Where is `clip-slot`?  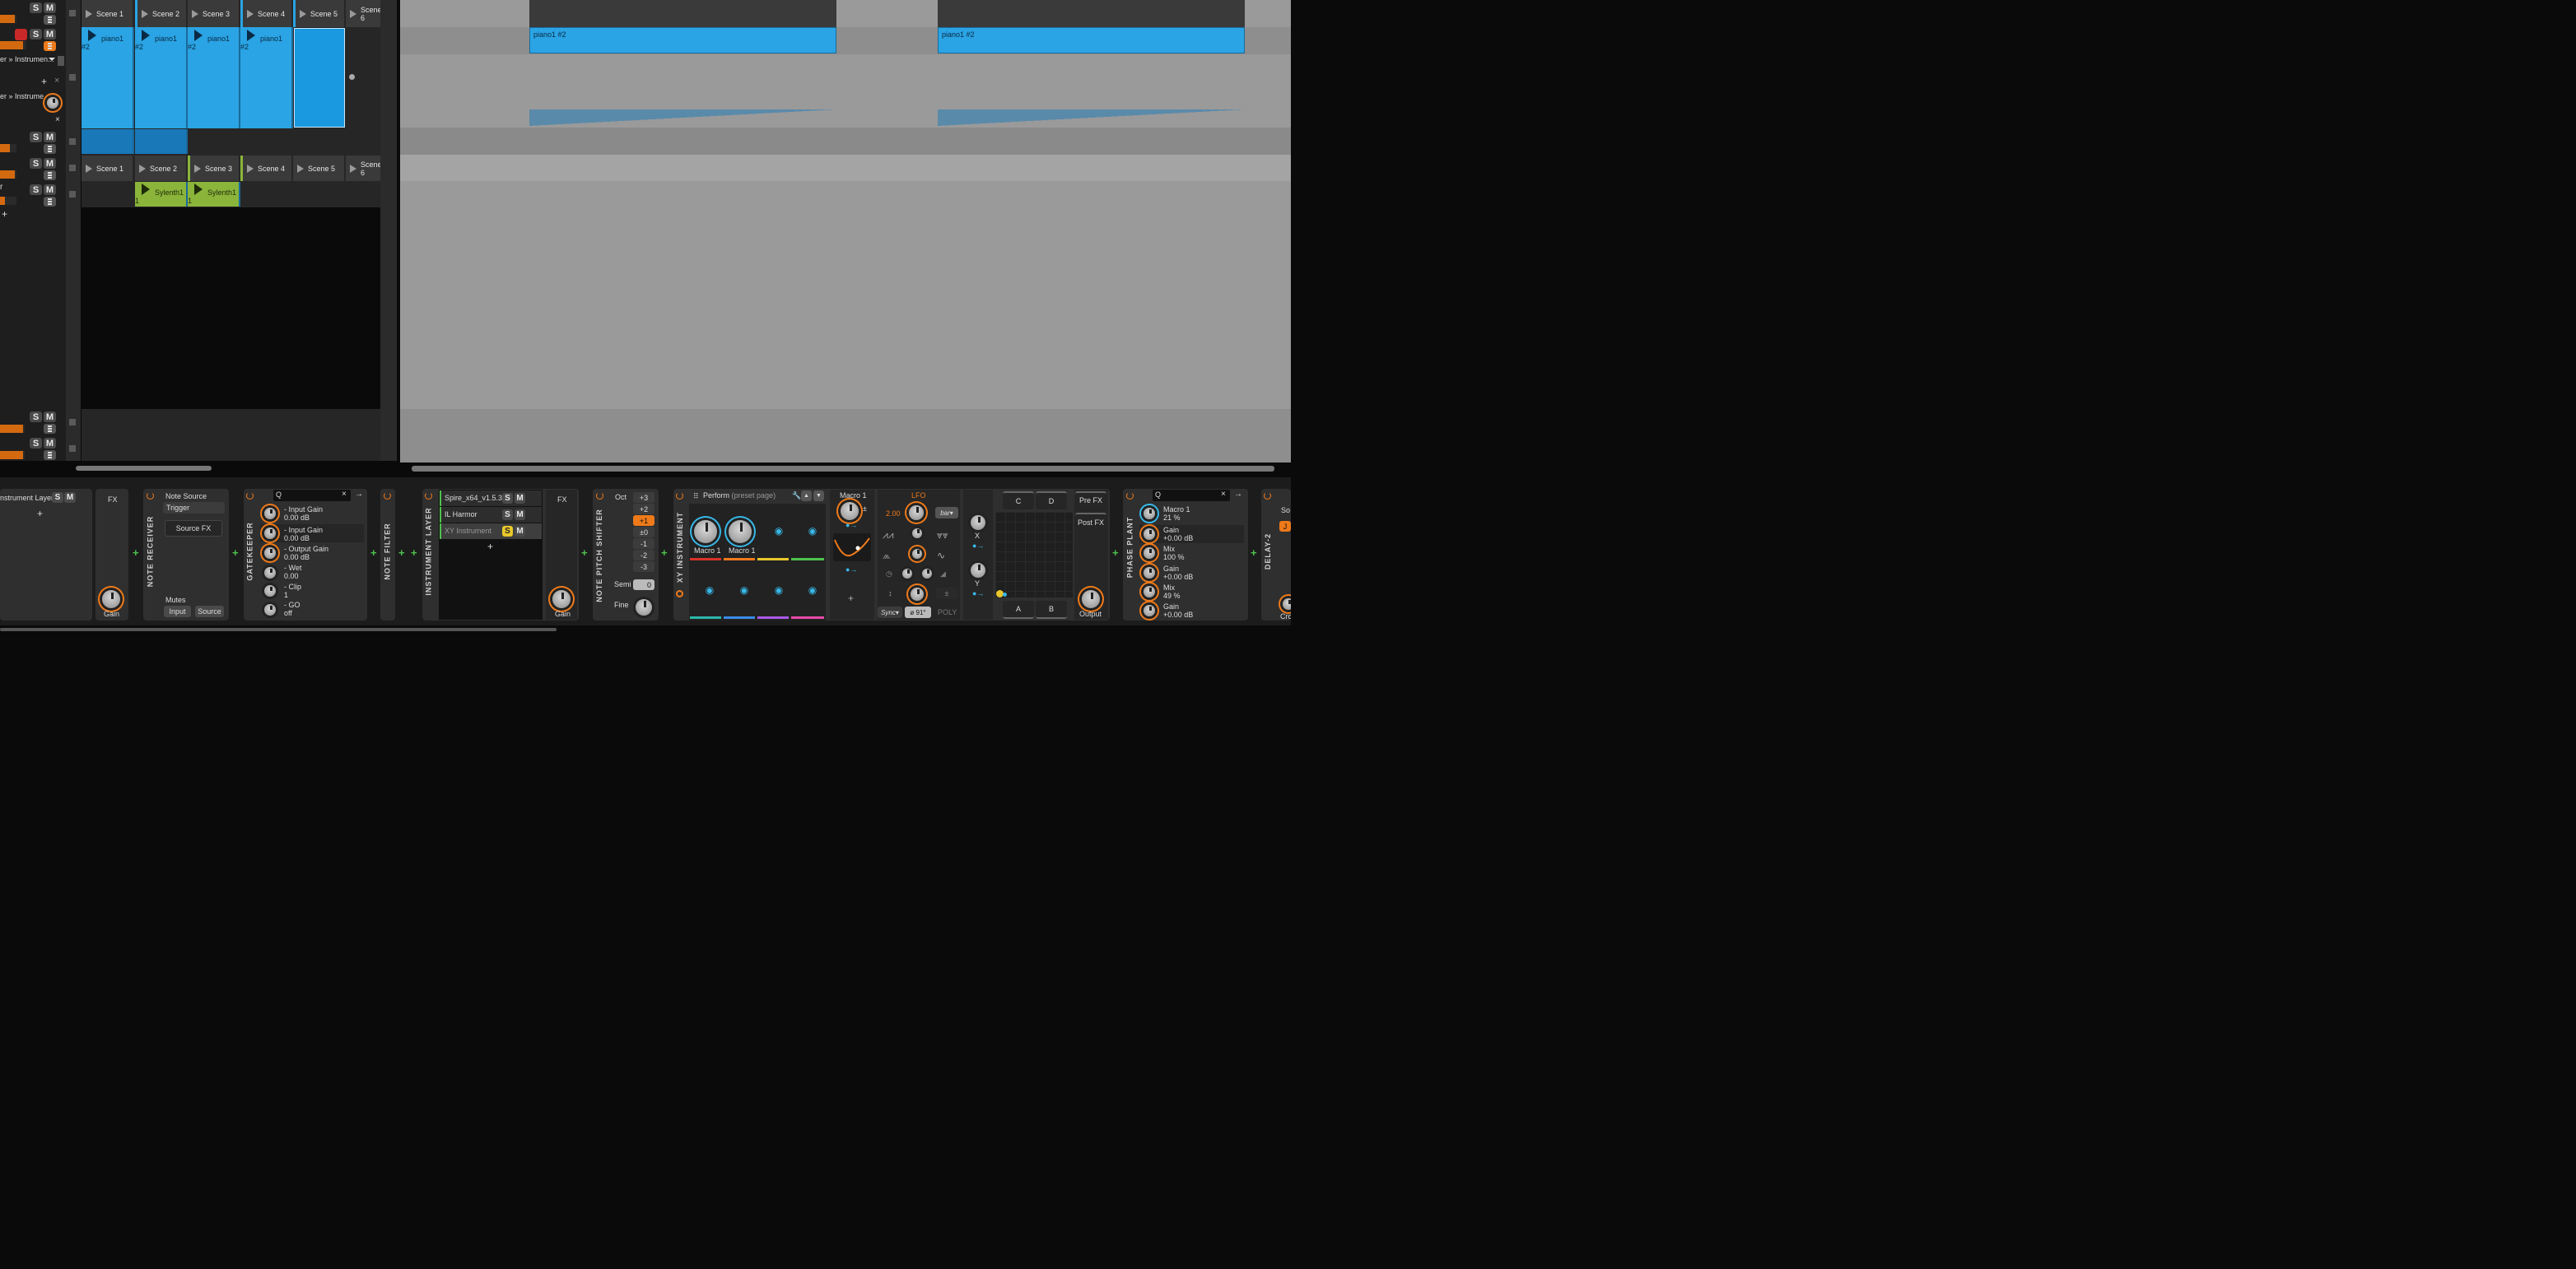 clip-slot is located at coordinates (108, 141).